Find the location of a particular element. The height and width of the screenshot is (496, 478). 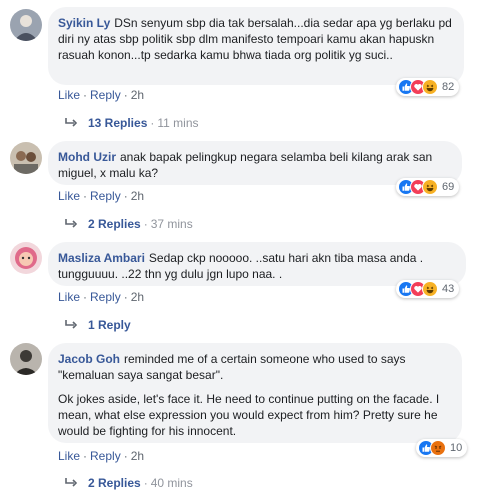

view-replies: 1 Reply is located at coordinates (97, 325).